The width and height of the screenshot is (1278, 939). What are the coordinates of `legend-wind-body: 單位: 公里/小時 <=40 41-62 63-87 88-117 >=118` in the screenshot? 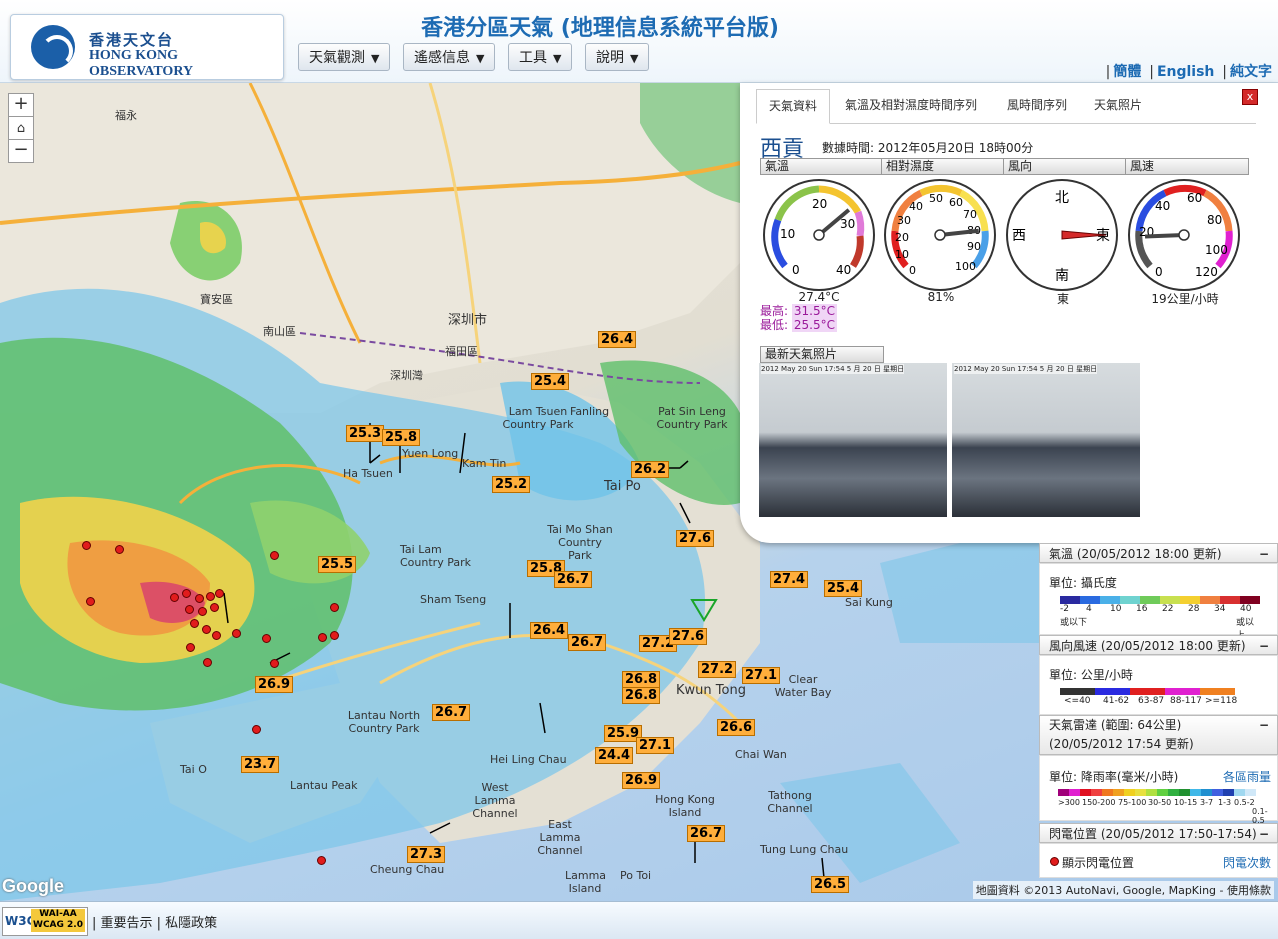 It's located at (1158, 685).